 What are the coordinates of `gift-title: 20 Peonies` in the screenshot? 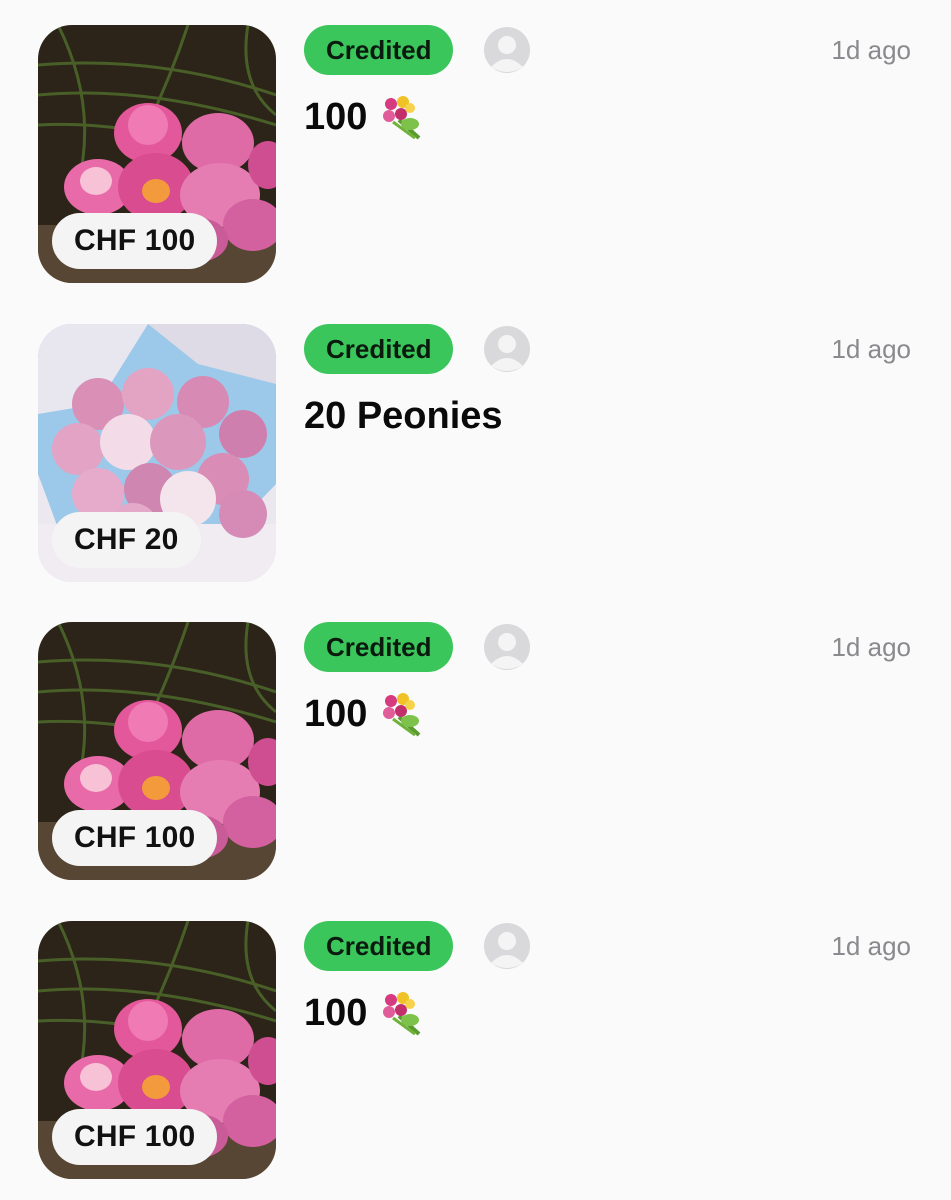 It's located at (403, 416).